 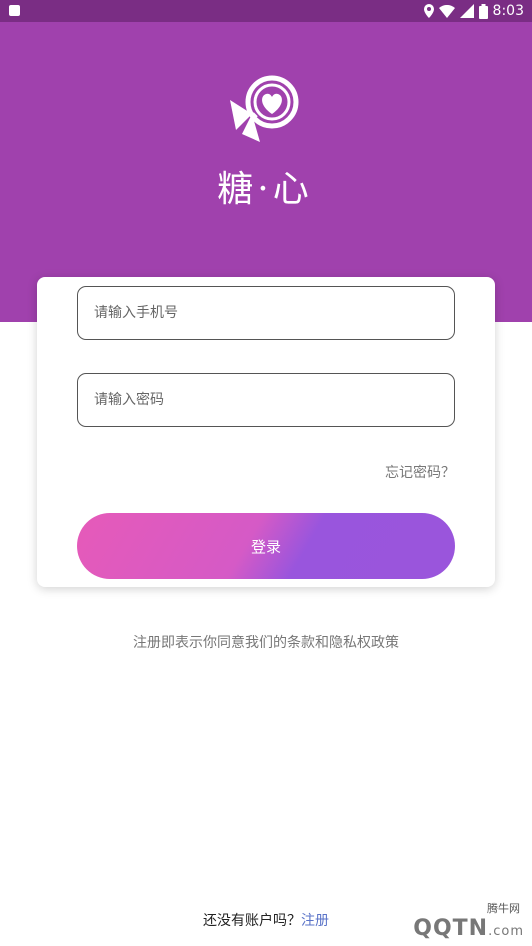 I want to click on watermark-main: QQTN.com, so click(x=468, y=928).